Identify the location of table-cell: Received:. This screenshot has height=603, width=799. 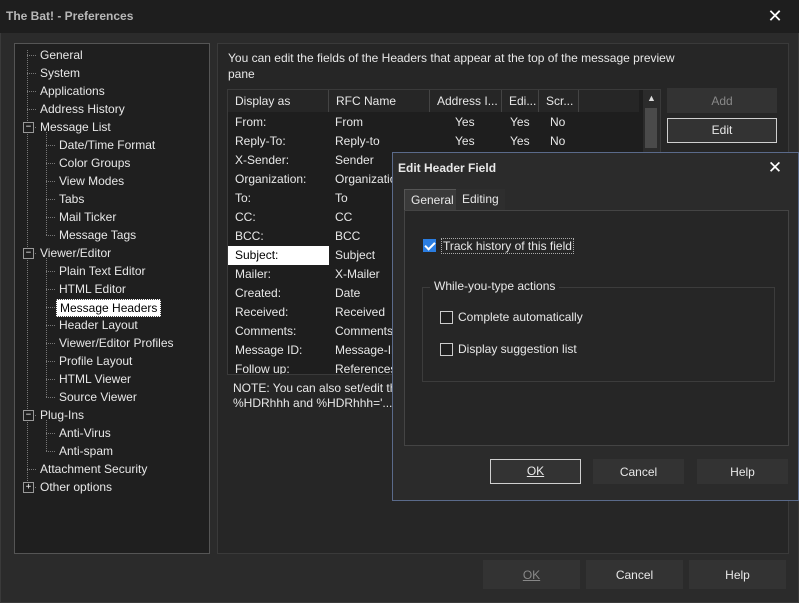
(262, 312).